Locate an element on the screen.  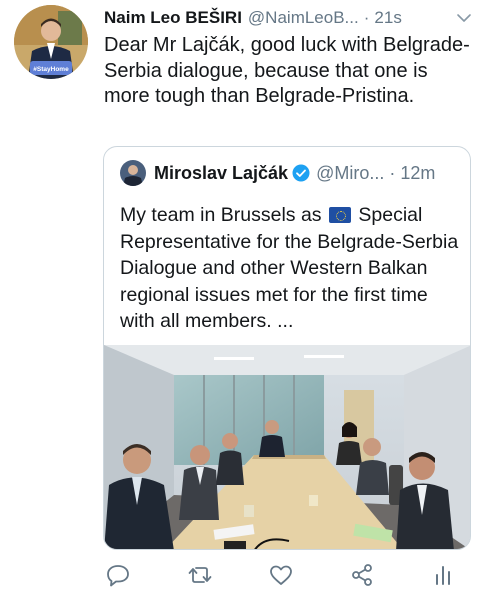
quoted-author-avatar is located at coordinates (133, 173).